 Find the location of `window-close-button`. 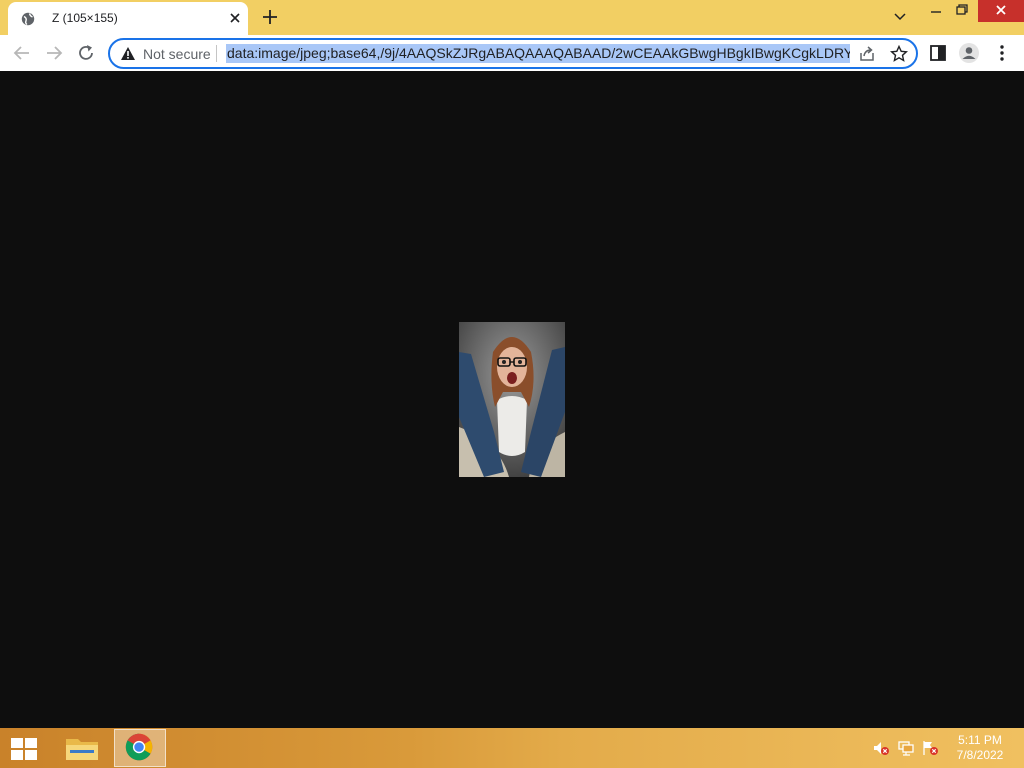

window-close-button is located at coordinates (1001, 11).